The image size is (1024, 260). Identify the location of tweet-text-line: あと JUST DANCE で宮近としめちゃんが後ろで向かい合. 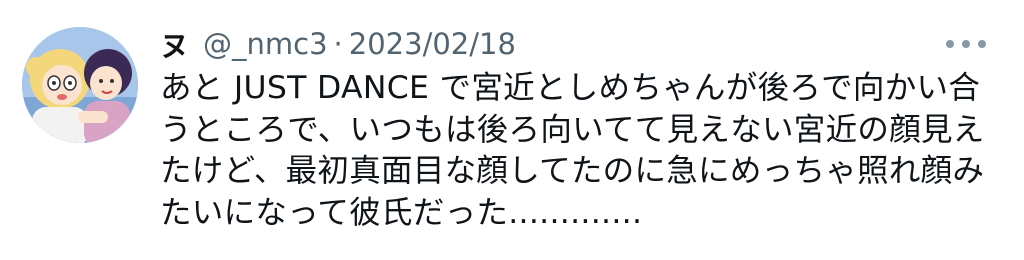
(570, 88).